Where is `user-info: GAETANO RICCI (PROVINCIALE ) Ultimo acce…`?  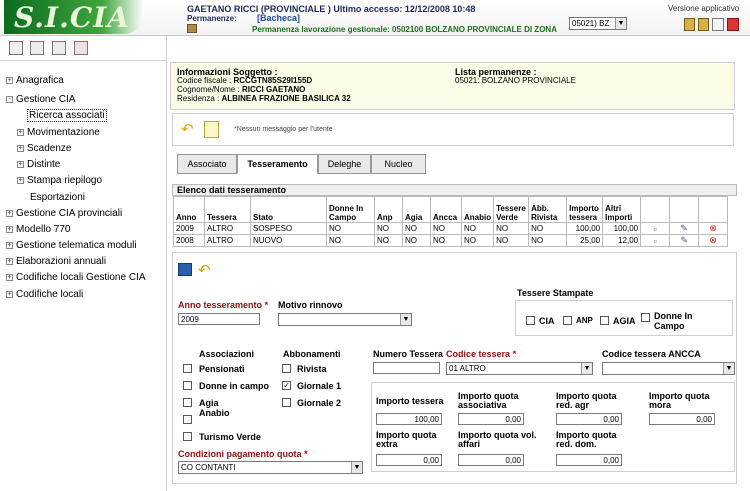 user-info: GAETANO RICCI (PROVINCIALE ) Ultimo acce… is located at coordinates (331, 9).